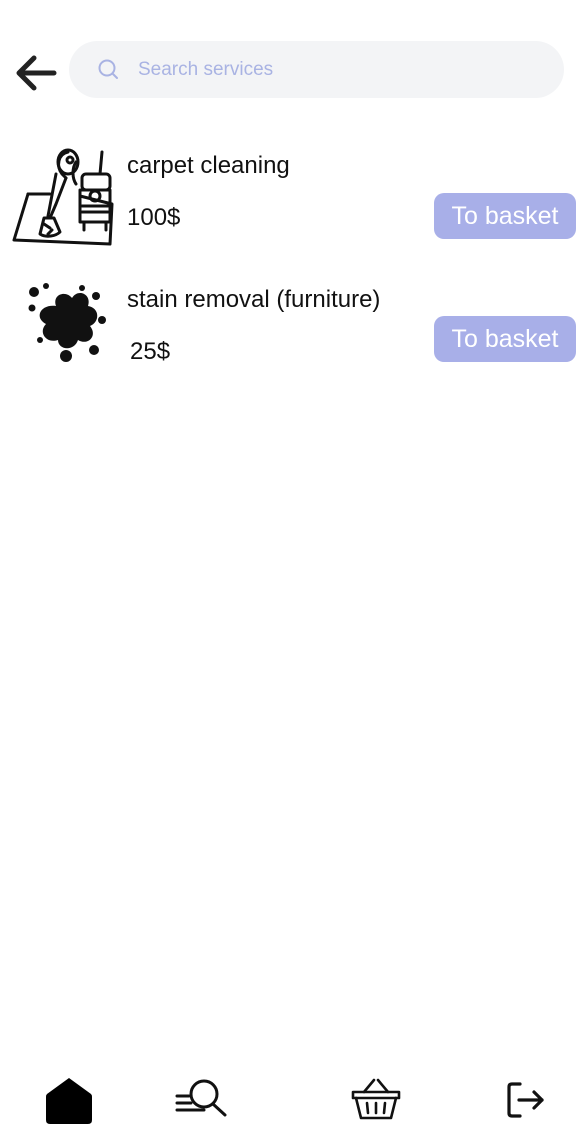 This screenshot has height=1146, width=586. I want to click on service-name: carpet cleaning, so click(208, 165).